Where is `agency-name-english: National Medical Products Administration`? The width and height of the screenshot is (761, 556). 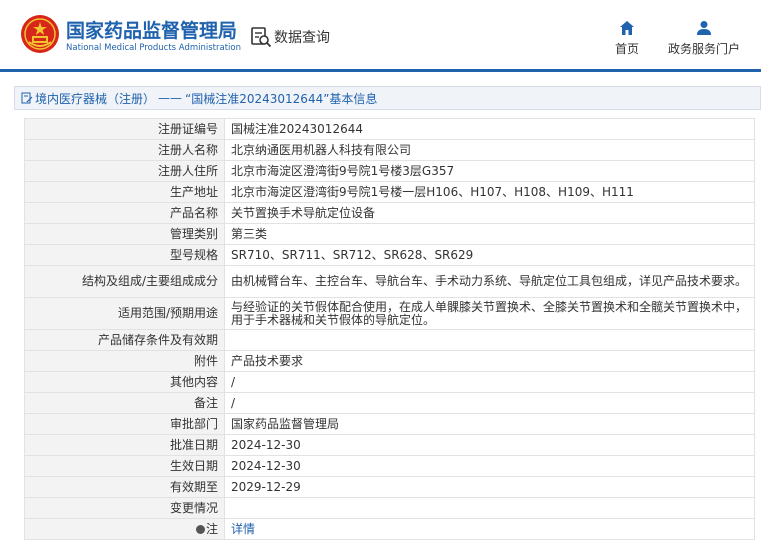
agency-name-english: National Medical Products Administration is located at coordinates (153, 48).